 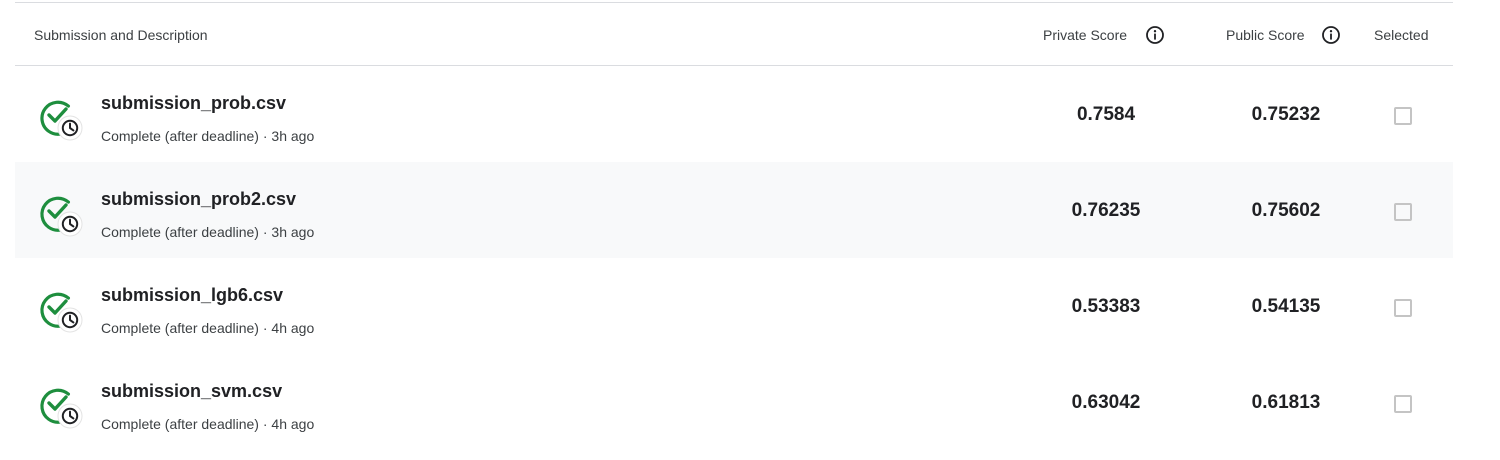 What do you see at coordinates (1106, 114) in the screenshot?
I see `private-score-value: 0.7584` at bounding box center [1106, 114].